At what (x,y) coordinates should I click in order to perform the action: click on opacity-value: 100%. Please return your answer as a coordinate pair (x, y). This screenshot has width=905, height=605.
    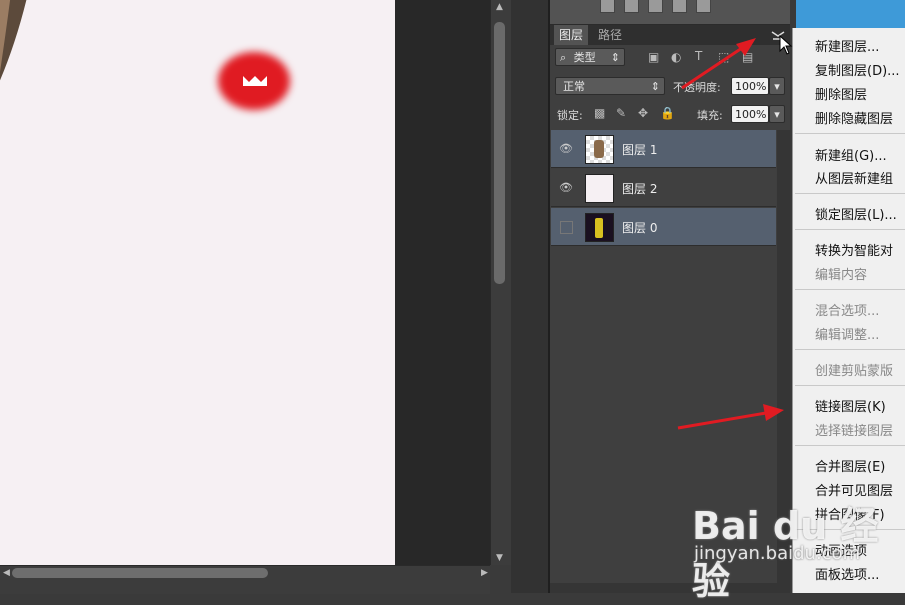
    Looking at the image, I should click on (751, 86).